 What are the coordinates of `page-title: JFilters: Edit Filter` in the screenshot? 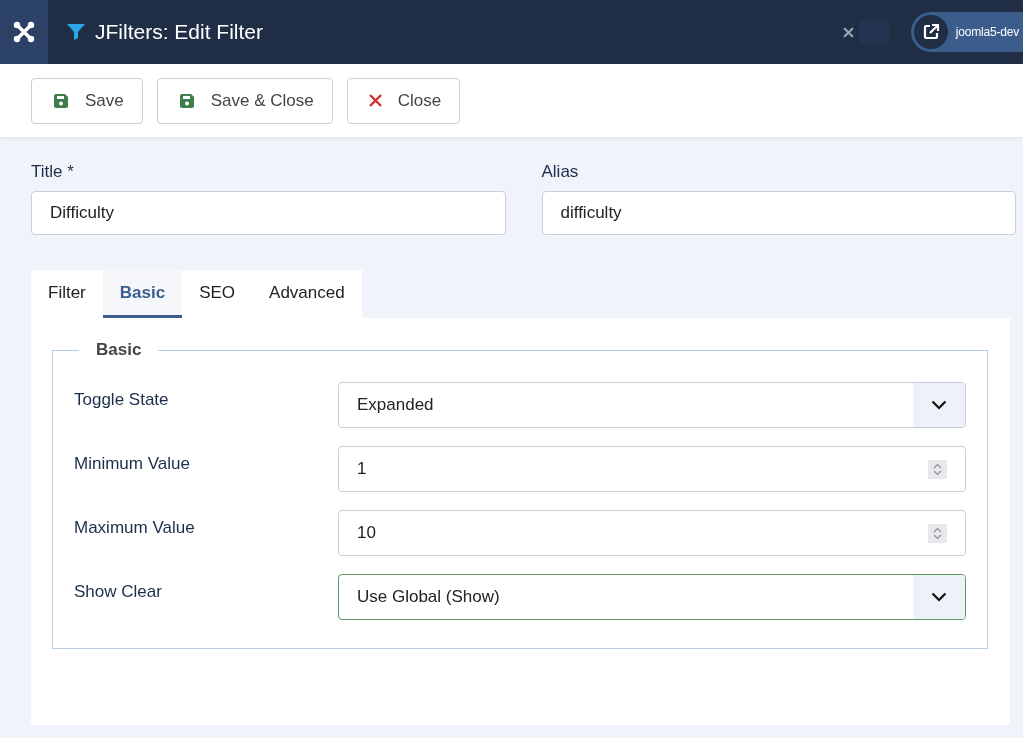 It's located at (179, 32).